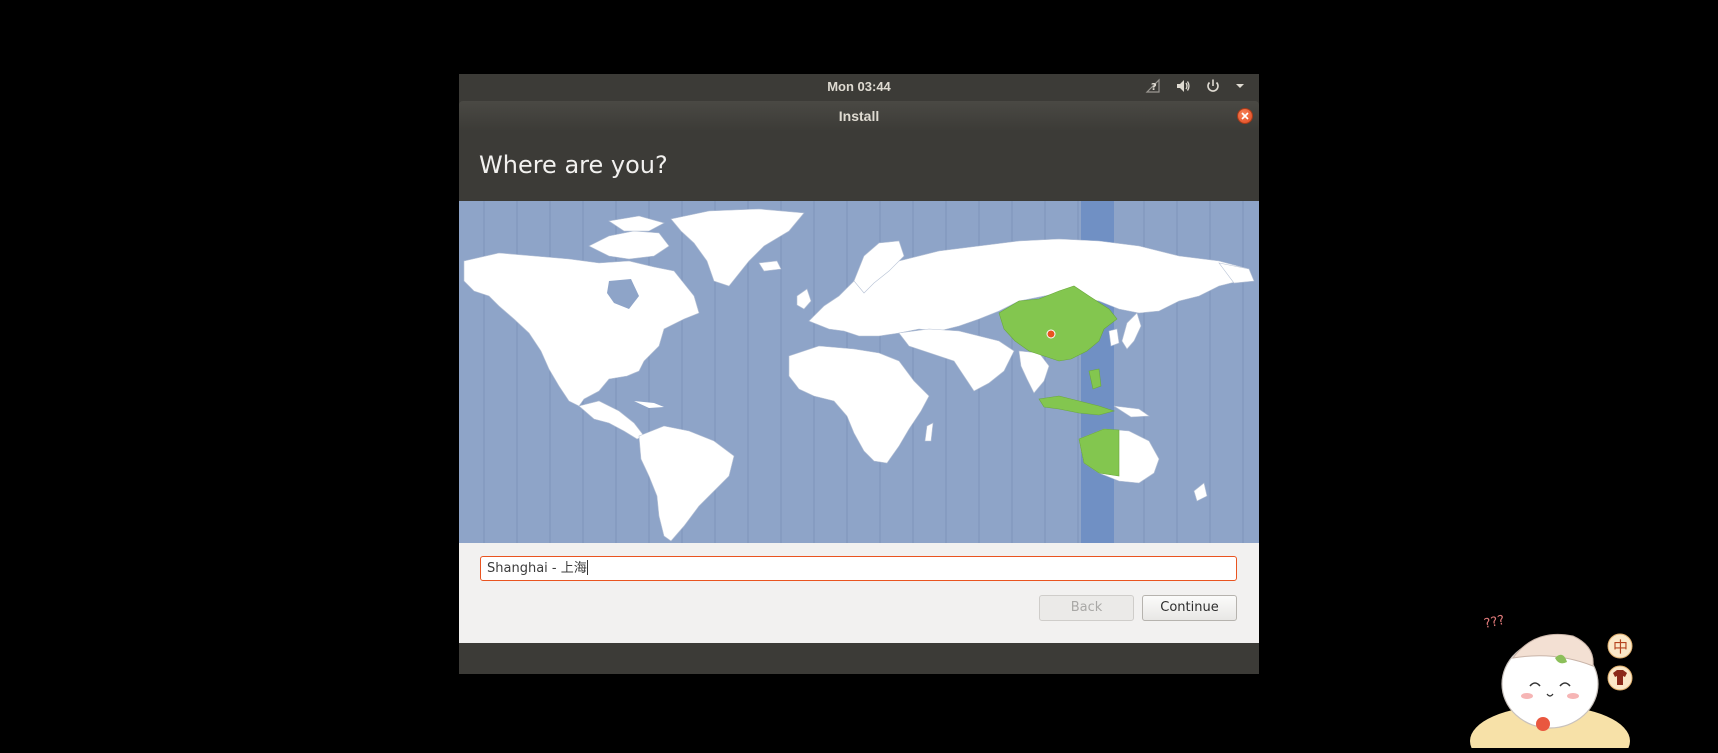  Describe the element at coordinates (1555, 679) in the screenshot. I see `mascot-overlay: ??? 中` at that location.